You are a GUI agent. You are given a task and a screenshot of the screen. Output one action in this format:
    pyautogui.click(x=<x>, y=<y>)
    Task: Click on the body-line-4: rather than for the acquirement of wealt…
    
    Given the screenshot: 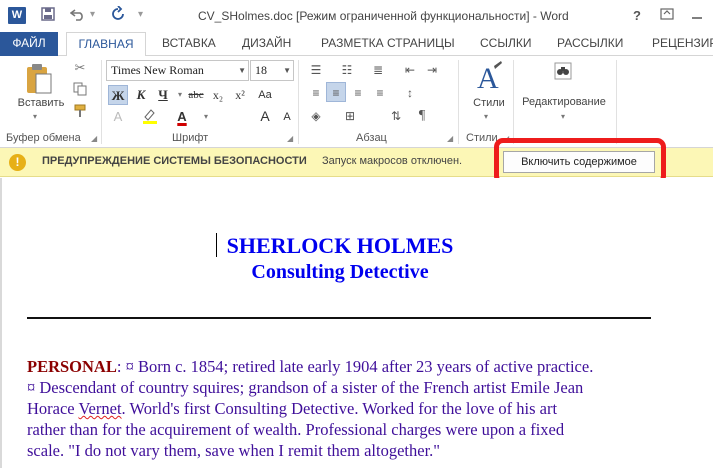 What is the action you would take?
    pyautogui.click(x=296, y=429)
    